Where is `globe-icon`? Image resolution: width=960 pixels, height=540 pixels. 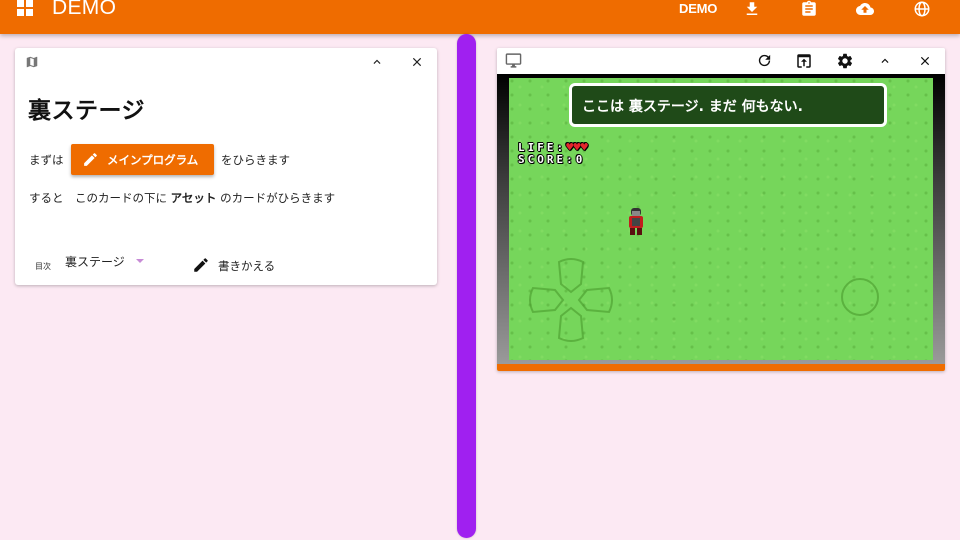 globe-icon is located at coordinates (922, 9).